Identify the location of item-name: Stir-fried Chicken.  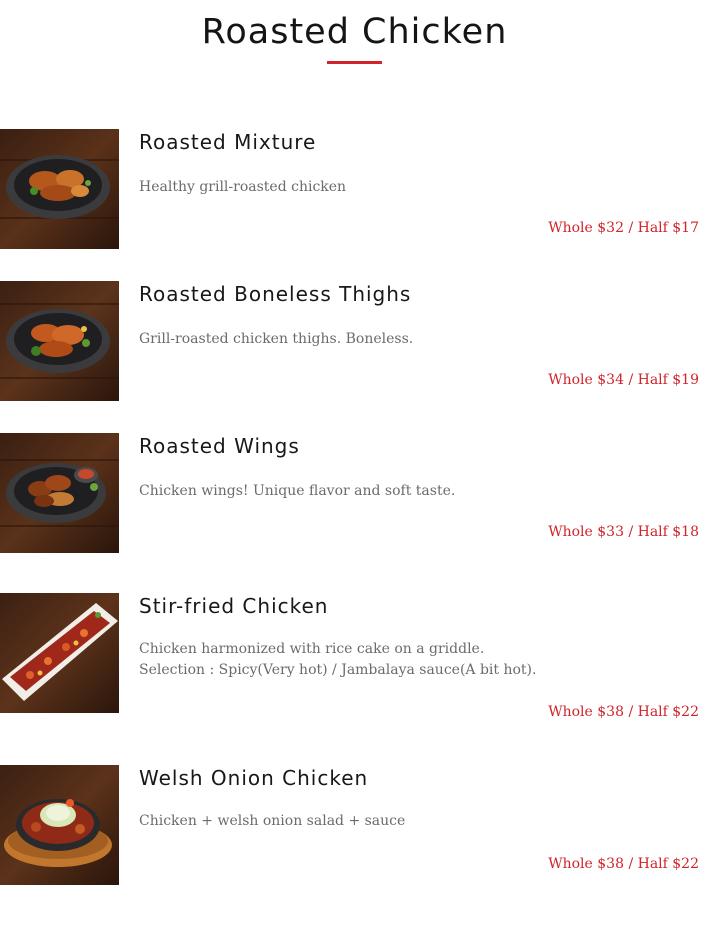
(234, 606).